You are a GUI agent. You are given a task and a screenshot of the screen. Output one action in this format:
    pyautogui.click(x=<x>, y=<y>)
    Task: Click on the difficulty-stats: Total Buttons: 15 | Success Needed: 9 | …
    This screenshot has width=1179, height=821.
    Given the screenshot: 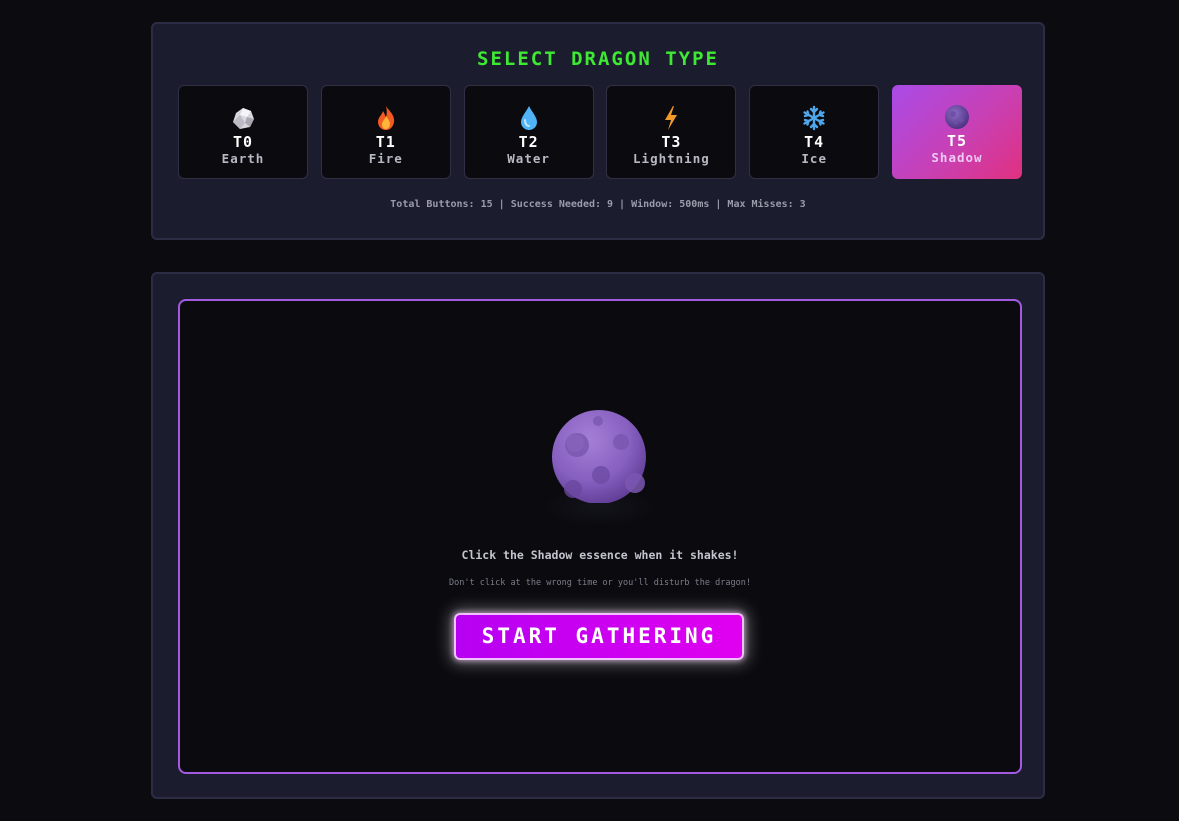 What is the action you would take?
    pyautogui.click(x=598, y=204)
    